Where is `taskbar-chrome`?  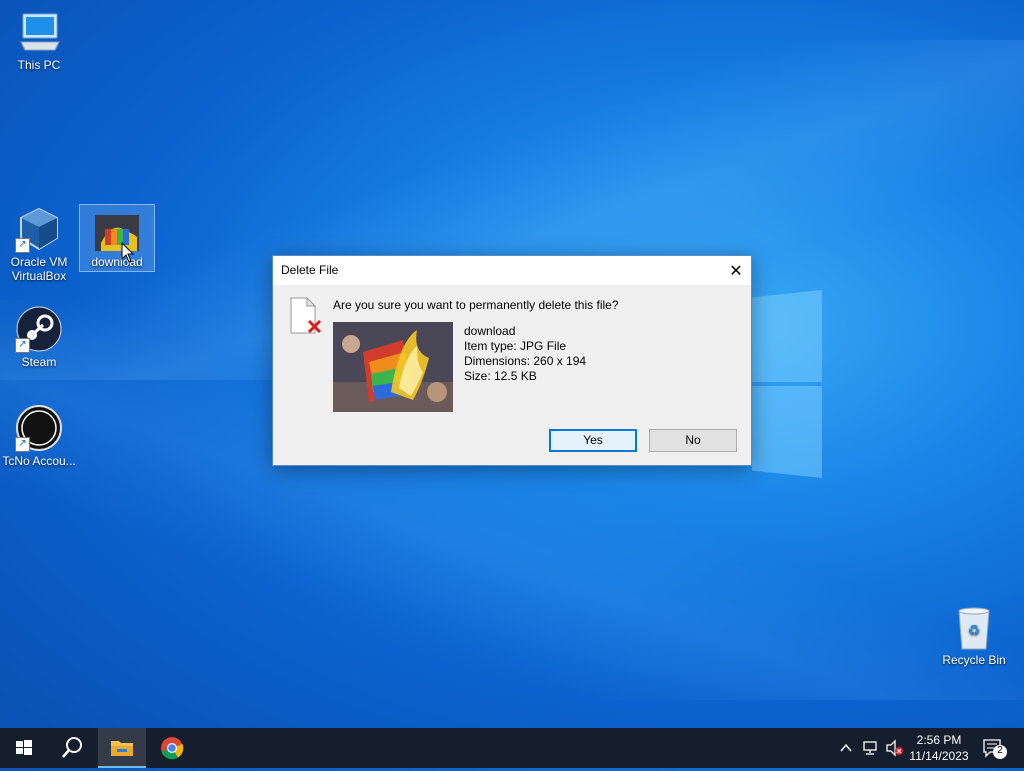
taskbar-chrome is located at coordinates (172, 748).